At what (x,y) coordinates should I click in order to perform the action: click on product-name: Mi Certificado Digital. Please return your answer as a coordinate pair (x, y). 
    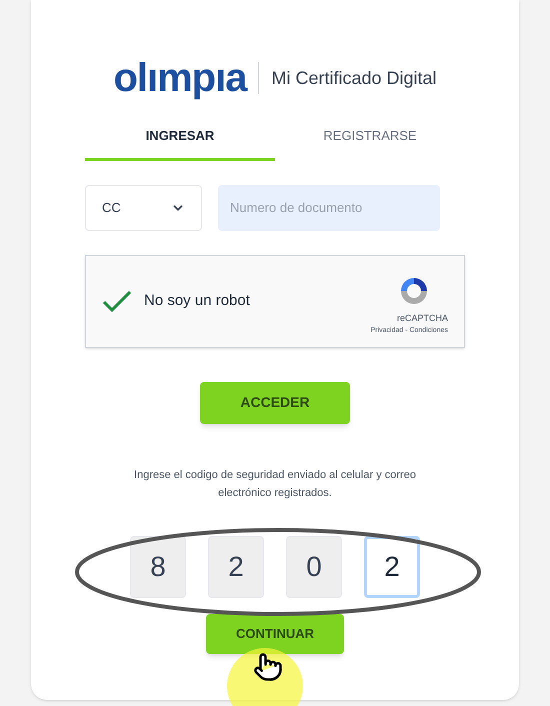
    Looking at the image, I should click on (354, 78).